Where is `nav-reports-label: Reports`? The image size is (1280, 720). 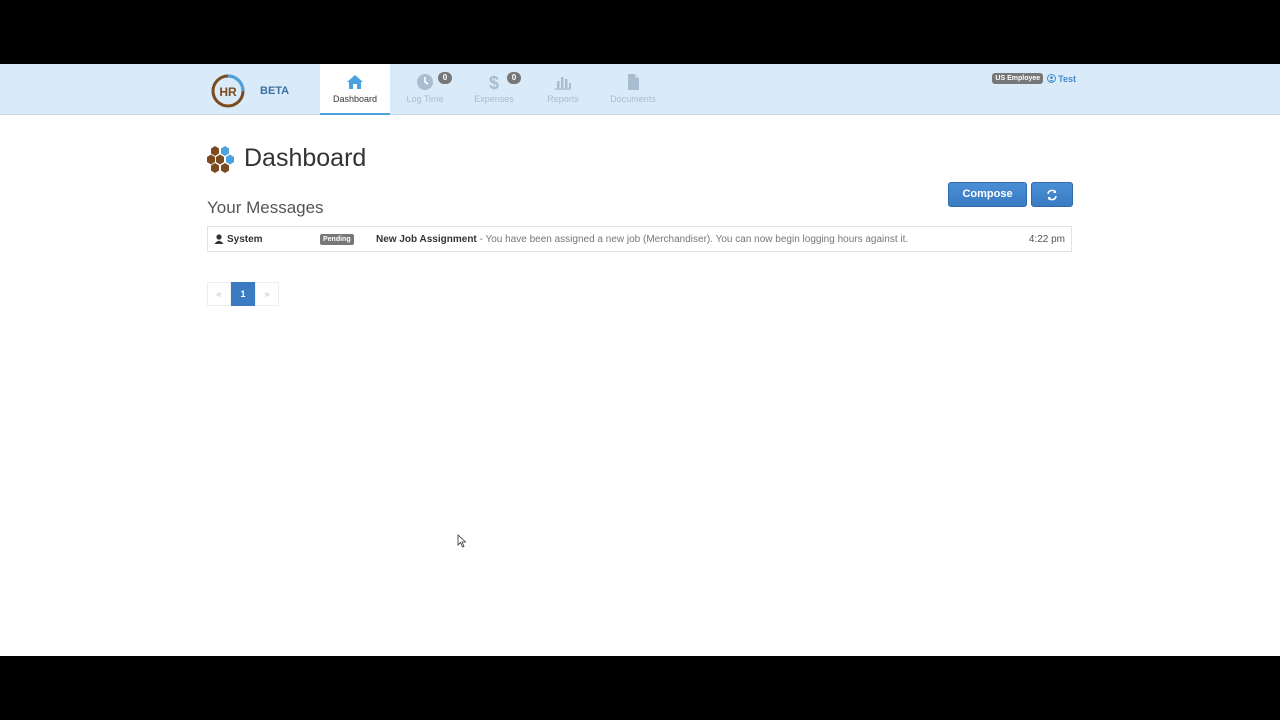
nav-reports-label: Reports is located at coordinates (563, 99).